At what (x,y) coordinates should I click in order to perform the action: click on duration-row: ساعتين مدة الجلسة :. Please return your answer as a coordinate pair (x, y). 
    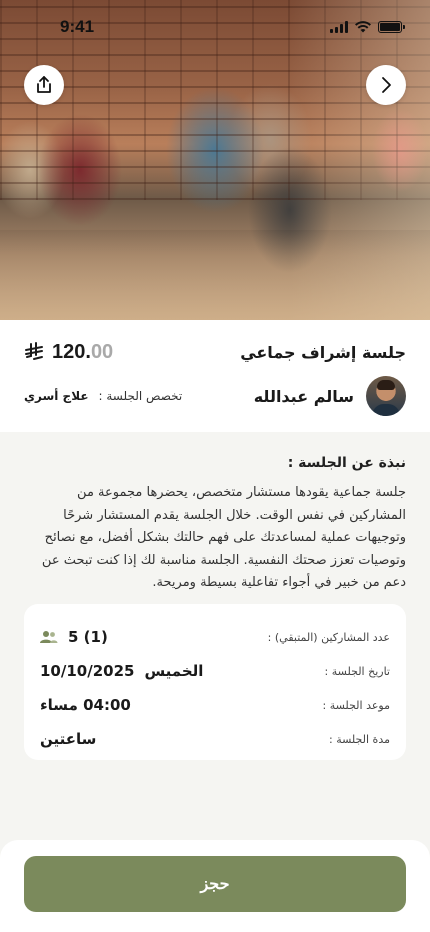
    Looking at the image, I should click on (215, 739).